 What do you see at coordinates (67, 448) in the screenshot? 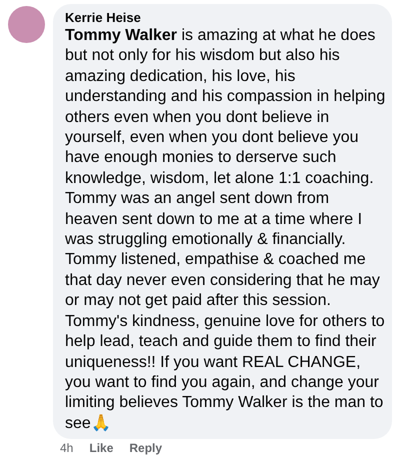
I see `timestamp: 4h` at bounding box center [67, 448].